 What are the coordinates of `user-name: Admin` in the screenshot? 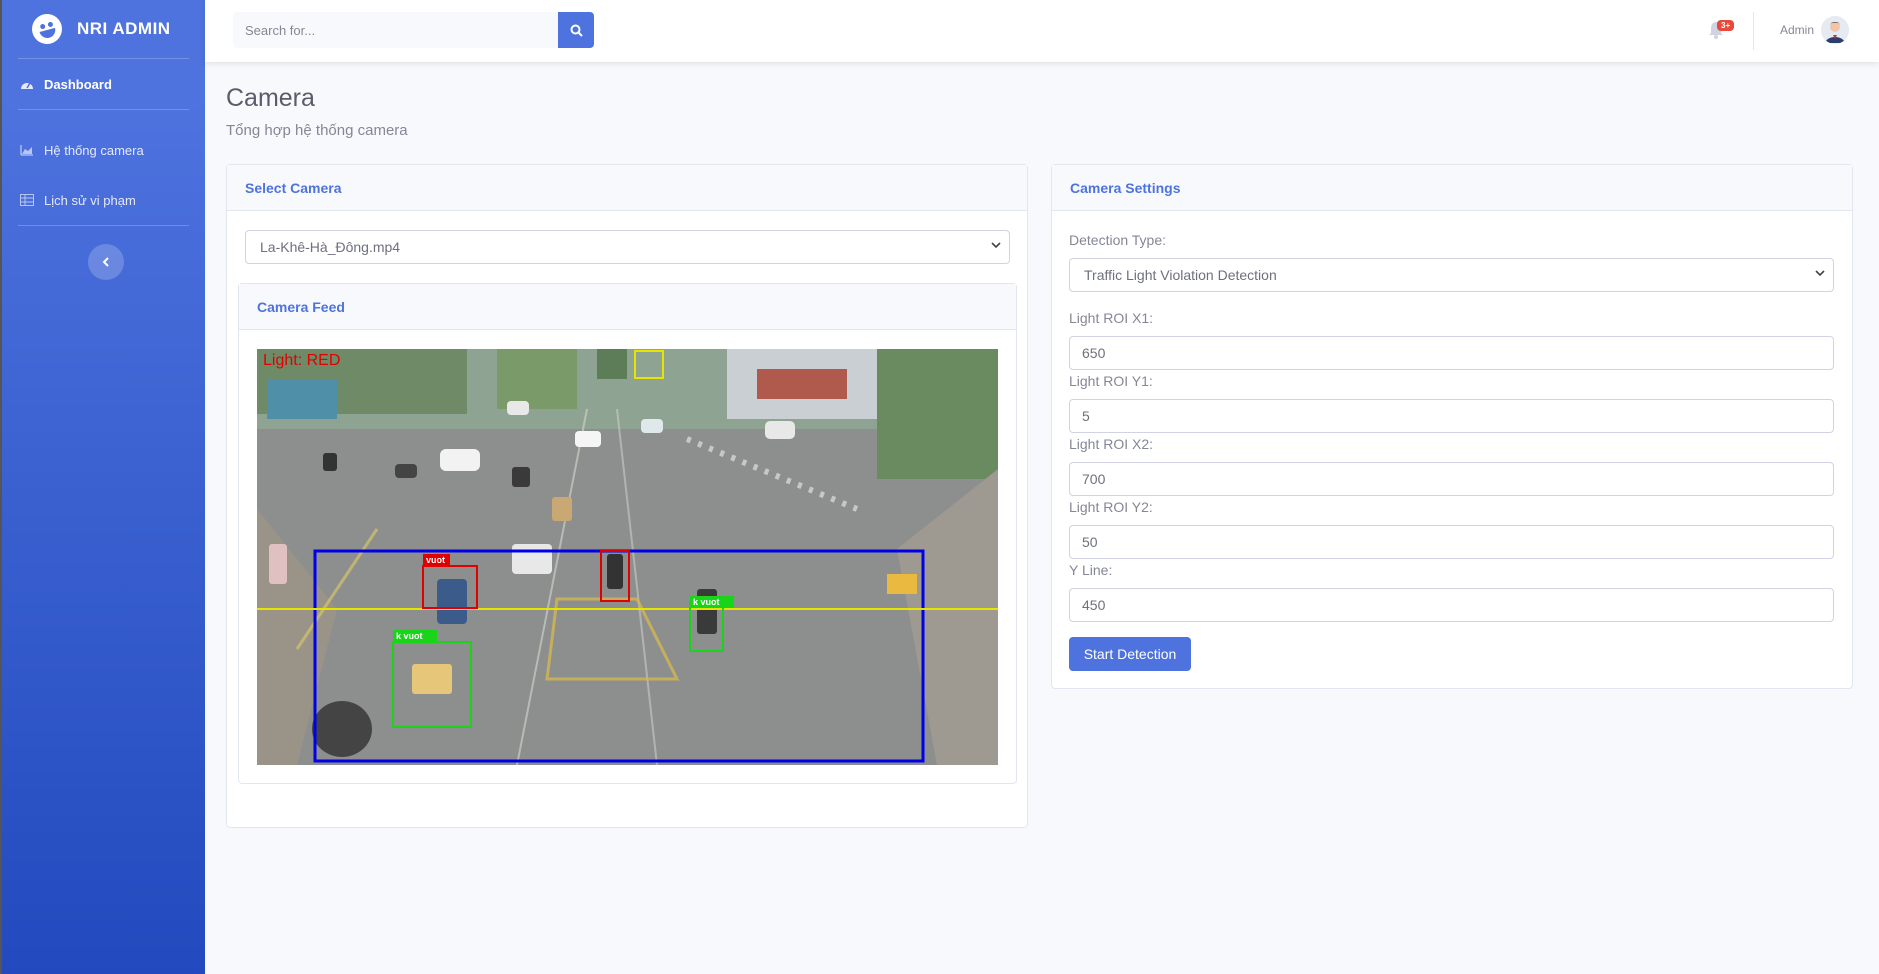 It's located at (1797, 30).